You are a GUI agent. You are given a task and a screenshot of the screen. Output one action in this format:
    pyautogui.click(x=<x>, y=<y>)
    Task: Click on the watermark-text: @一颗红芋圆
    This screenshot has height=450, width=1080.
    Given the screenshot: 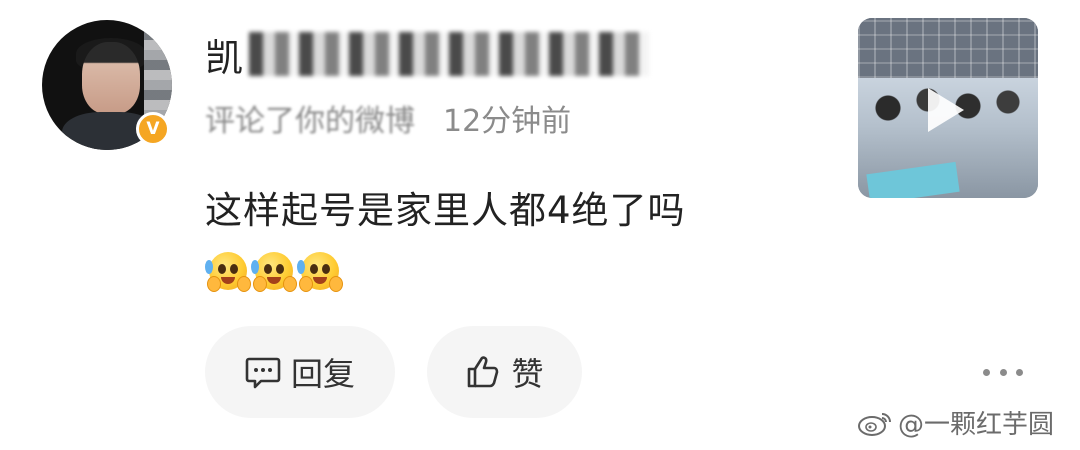 What is the action you would take?
    pyautogui.click(x=976, y=425)
    